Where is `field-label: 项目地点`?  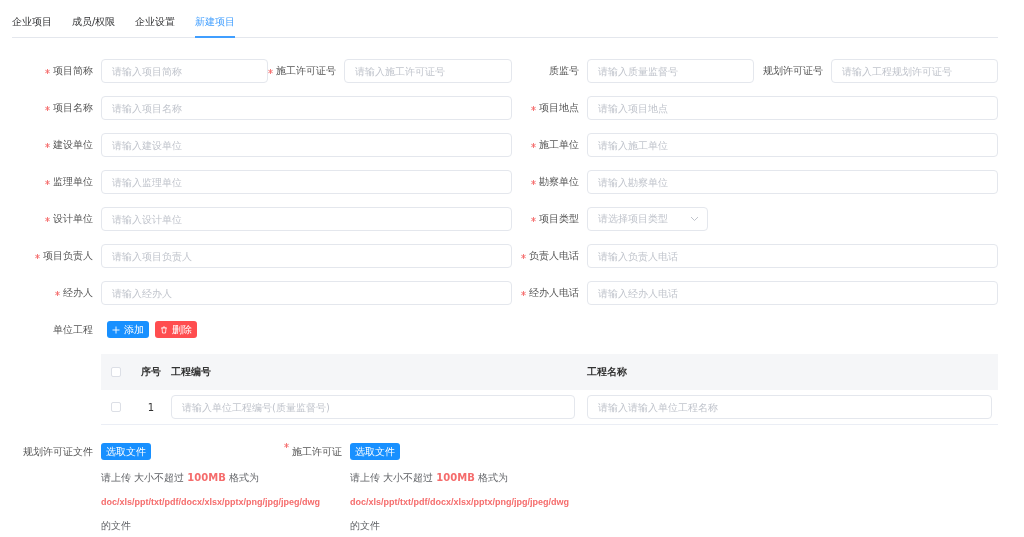
field-label: 项目地点 is located at coordinates (559, 108).